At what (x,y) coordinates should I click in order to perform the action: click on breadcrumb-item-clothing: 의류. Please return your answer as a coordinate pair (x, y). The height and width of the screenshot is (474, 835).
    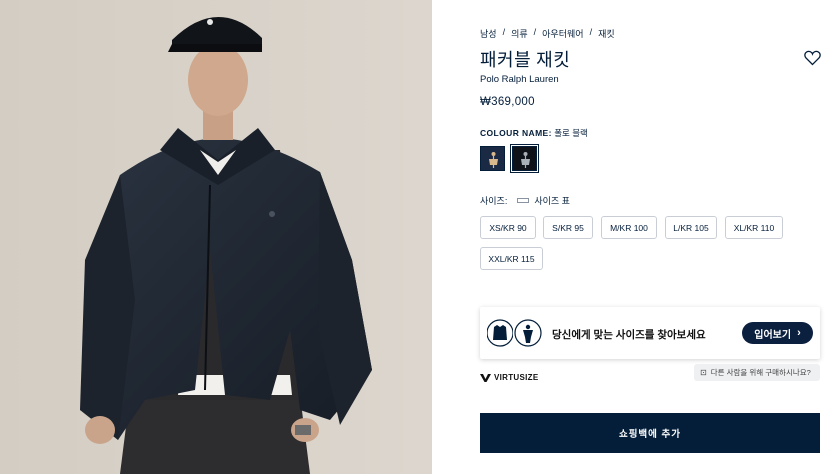
    Looking at the image, I should click on (519, 33).